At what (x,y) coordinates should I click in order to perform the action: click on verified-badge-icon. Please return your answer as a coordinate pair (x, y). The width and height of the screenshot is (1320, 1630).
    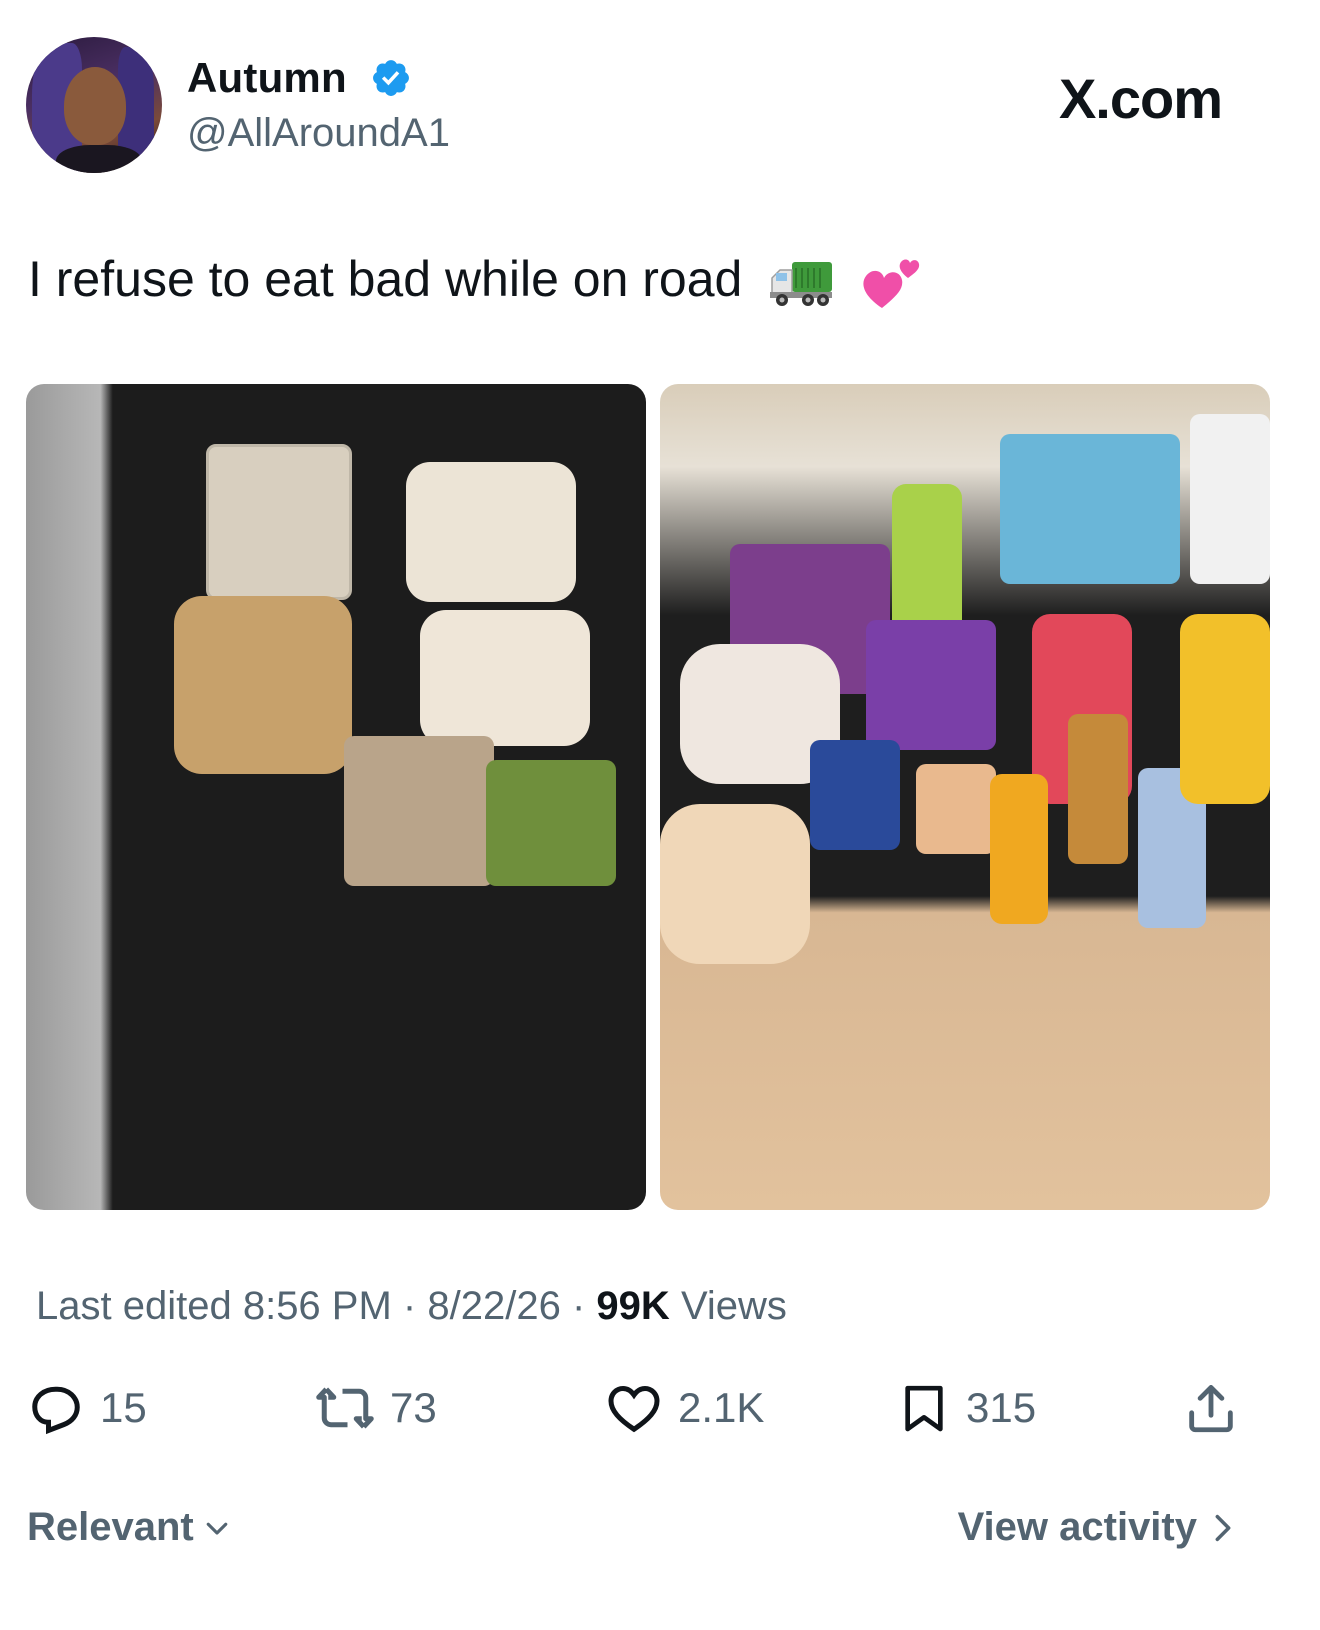
    Looking at the image, I should click on (391, 78).